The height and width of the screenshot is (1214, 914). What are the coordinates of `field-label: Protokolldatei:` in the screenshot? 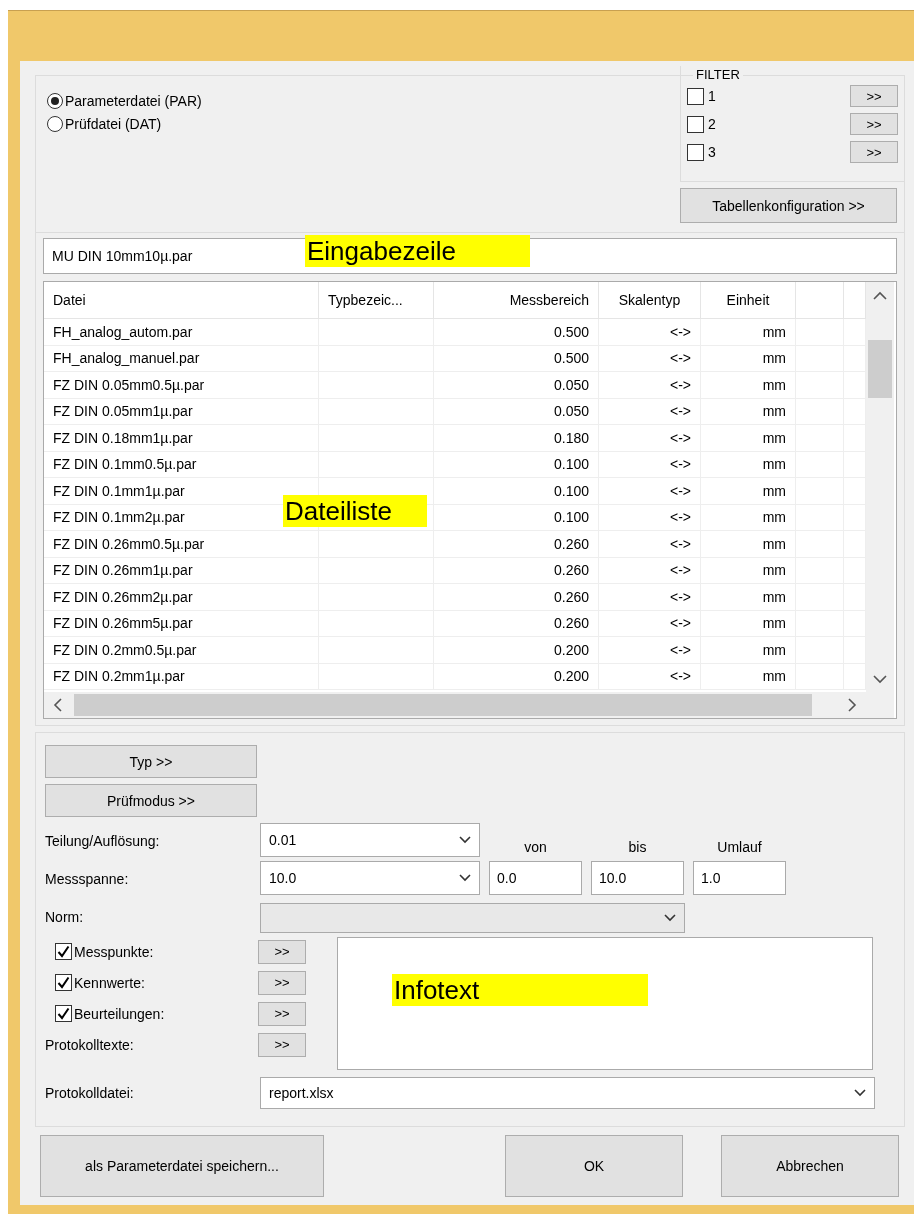 It's located at (90, 1093).